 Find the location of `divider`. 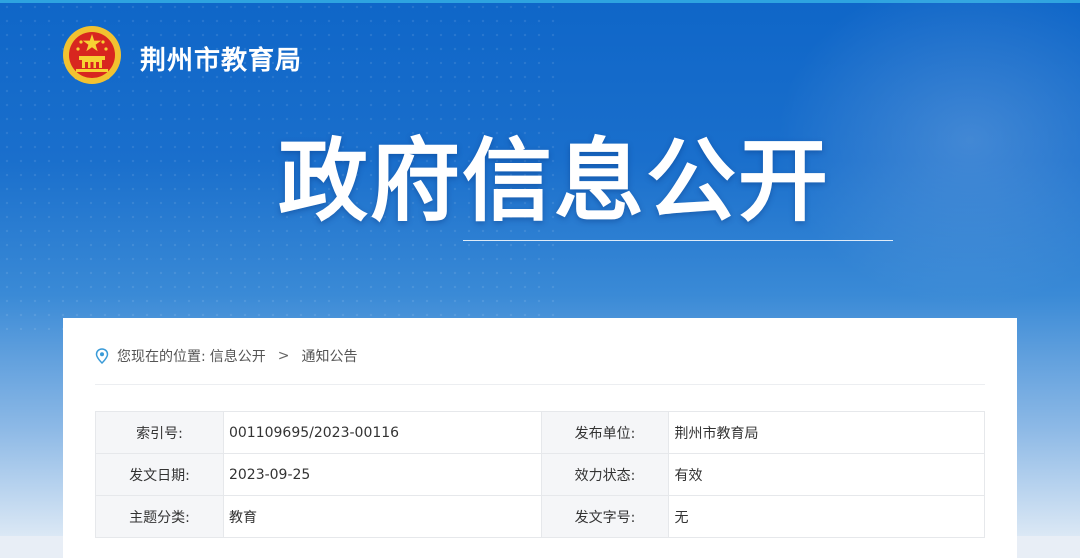

divider is located at coordinates (540, 384).